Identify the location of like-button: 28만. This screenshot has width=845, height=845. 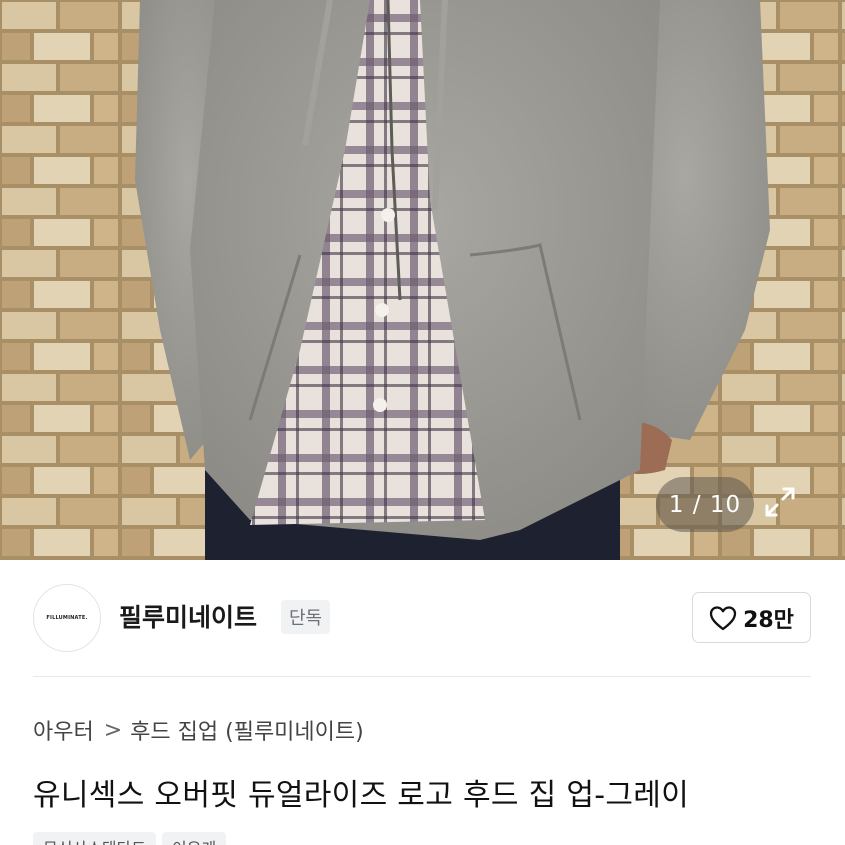
(751, 617).